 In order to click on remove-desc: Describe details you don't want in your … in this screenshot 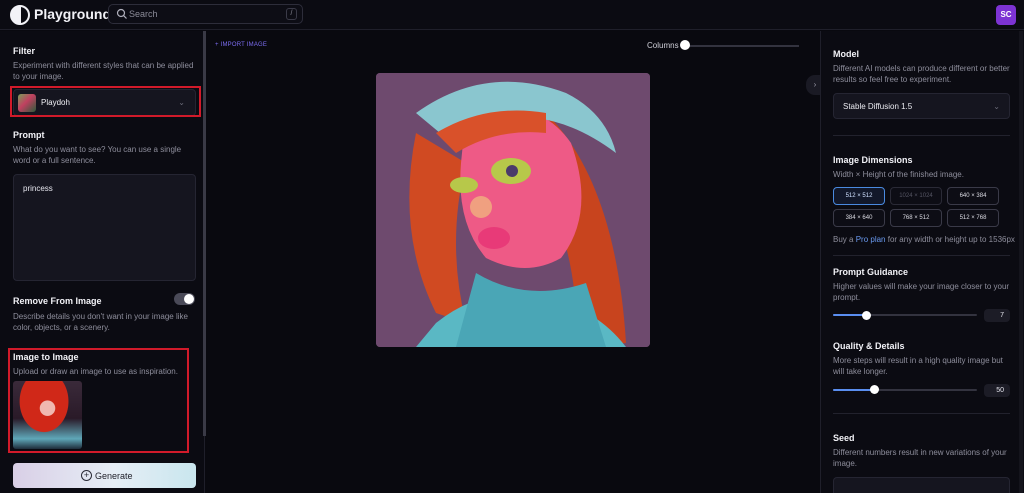, I will do `click(100, 322)`.